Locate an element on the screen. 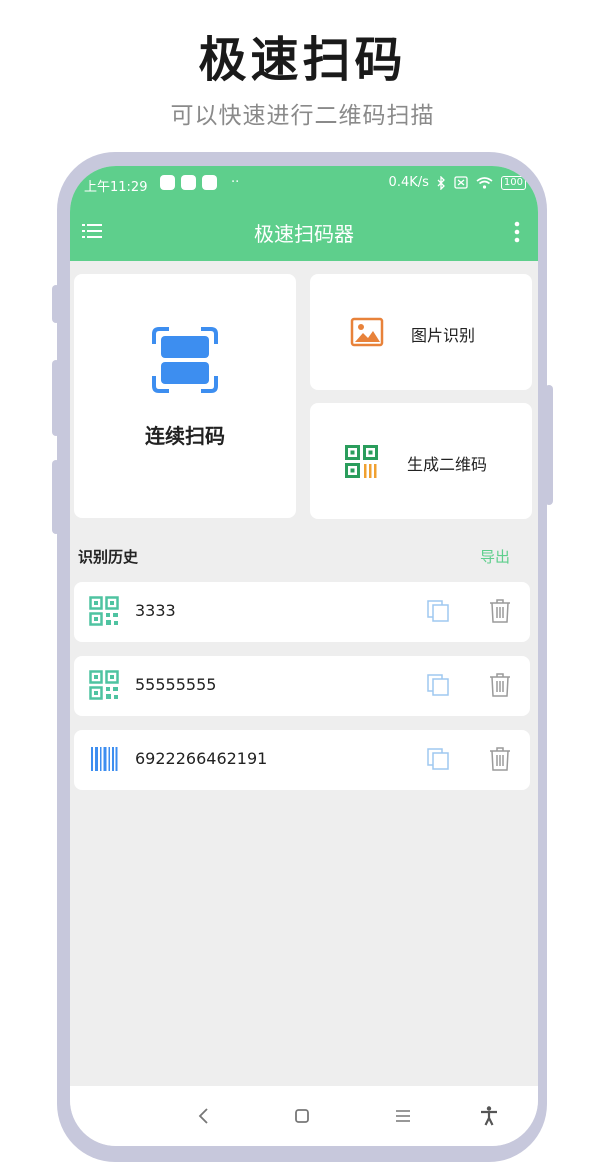 This screenshot has width=605, height=1168. qr-generate-icon is located at coordinates (361, 461).